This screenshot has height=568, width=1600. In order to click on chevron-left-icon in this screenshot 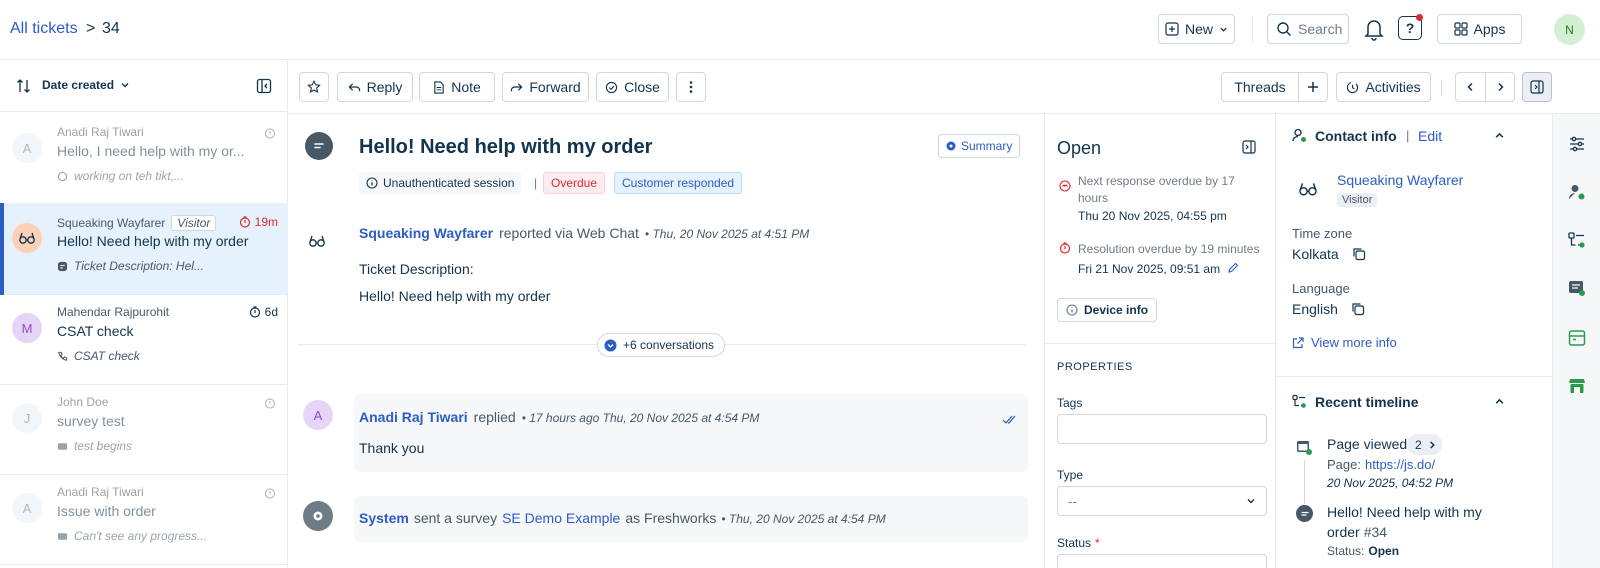, I will do `click(1470, 87)`.